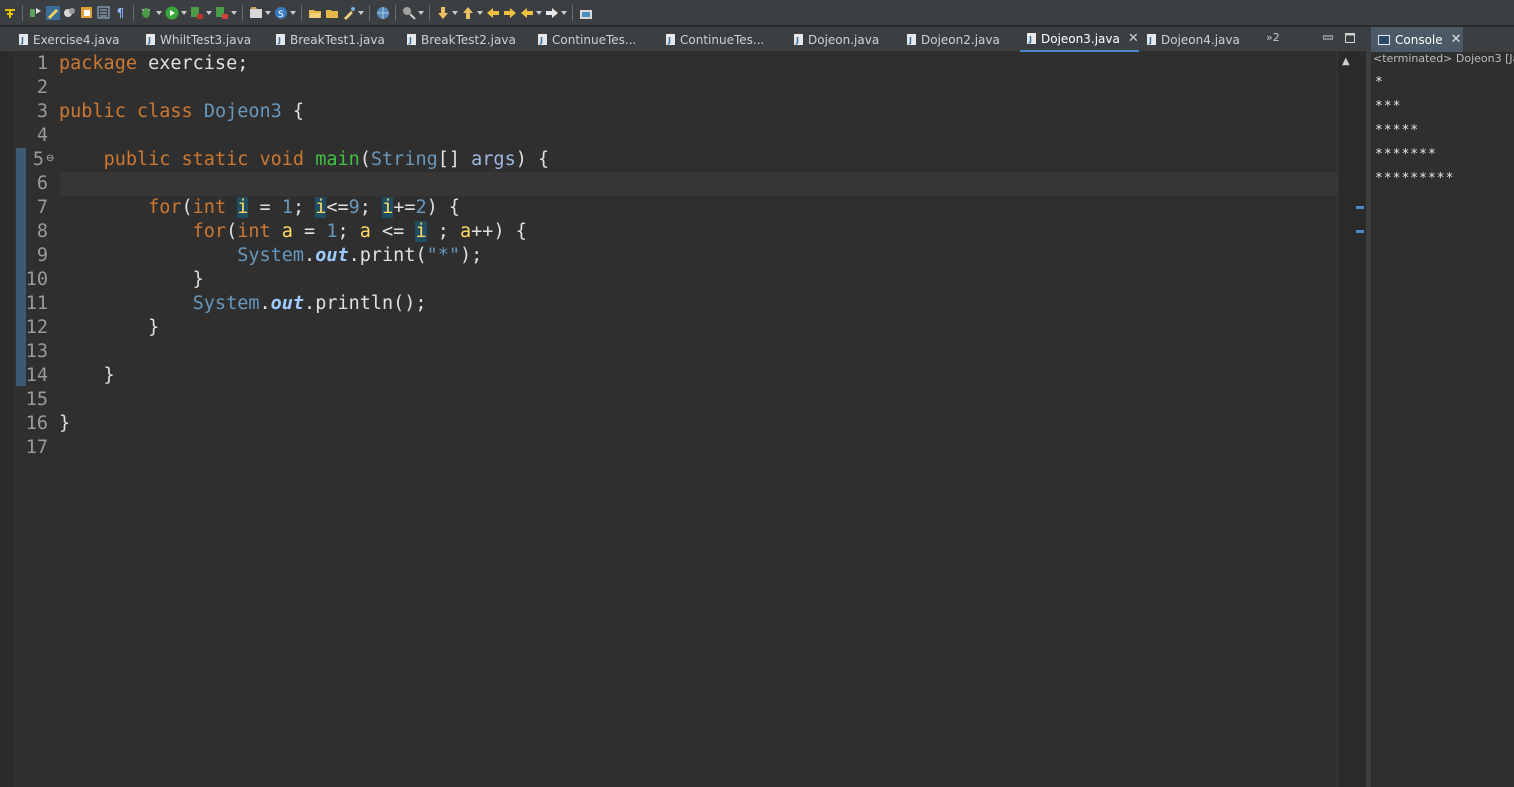 This screenshot has height=787, width=1514. Describe the element at coordinates (52, 12) in the screenshot. I see `toggle-mark-occurrences-icon` at that location.